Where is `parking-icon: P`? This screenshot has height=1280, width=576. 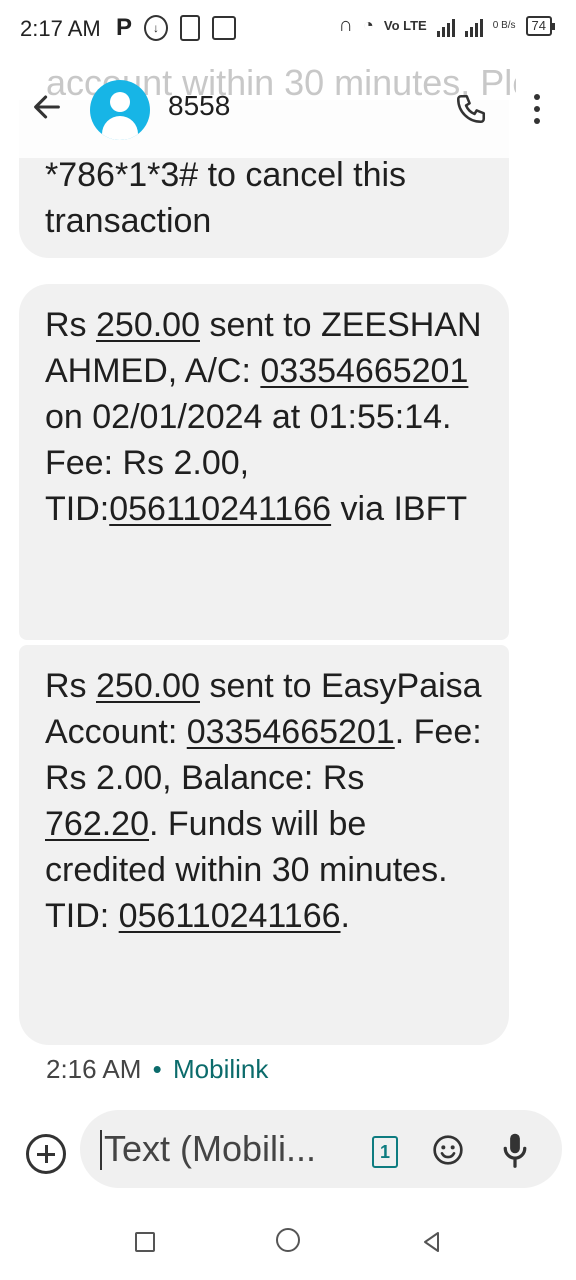 parking-icon: P is located at coordinates (124, 27).